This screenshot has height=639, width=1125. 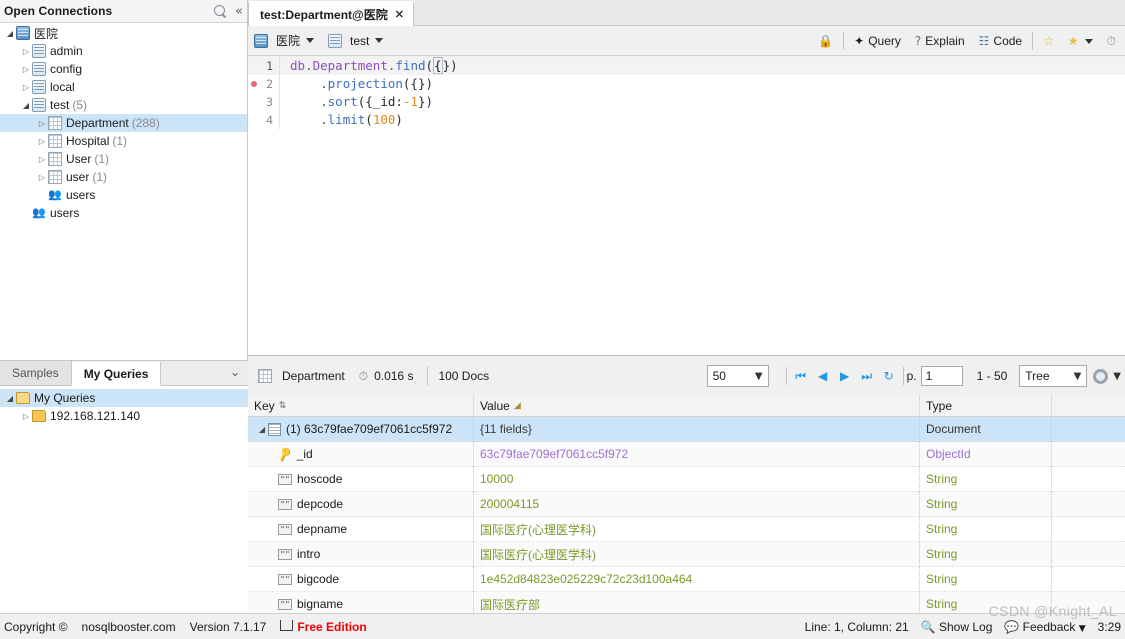 I want to click on lock-button: 🔒, so click(x=825, y=41).